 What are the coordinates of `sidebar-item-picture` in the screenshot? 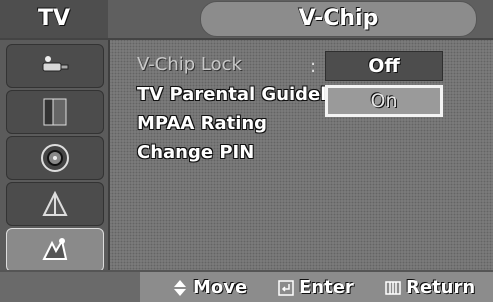 It's located at (55, 112).